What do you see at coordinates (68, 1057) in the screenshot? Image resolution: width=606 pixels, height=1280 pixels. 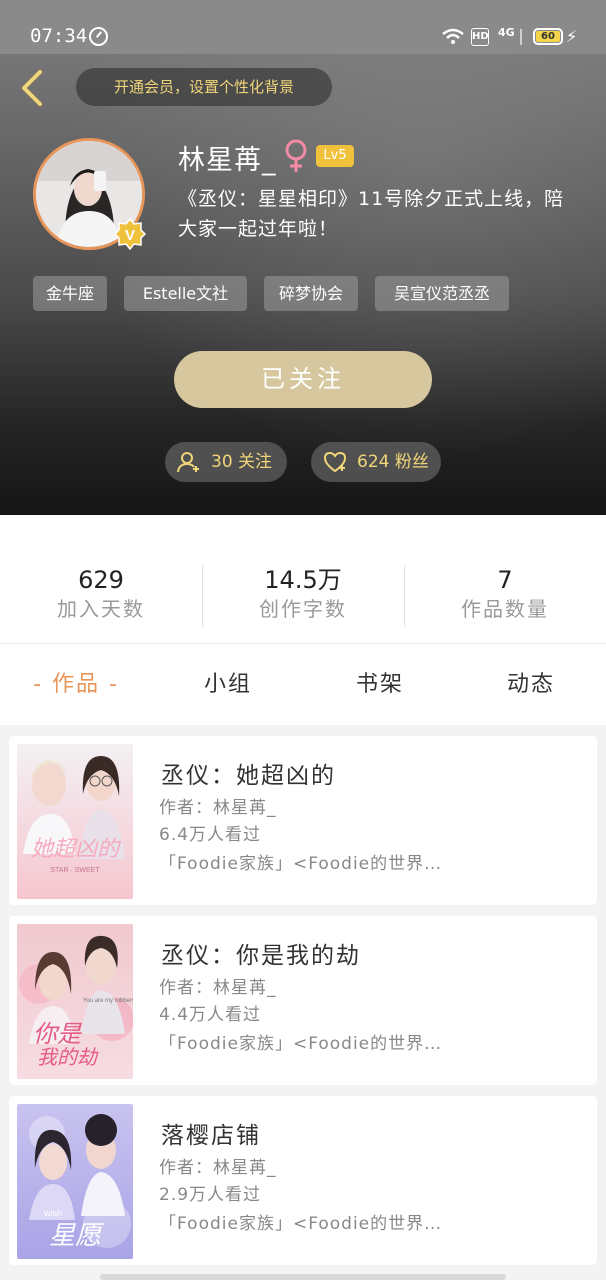 I see `svg-text: 我的劫` at bounding box center [68, 1057].